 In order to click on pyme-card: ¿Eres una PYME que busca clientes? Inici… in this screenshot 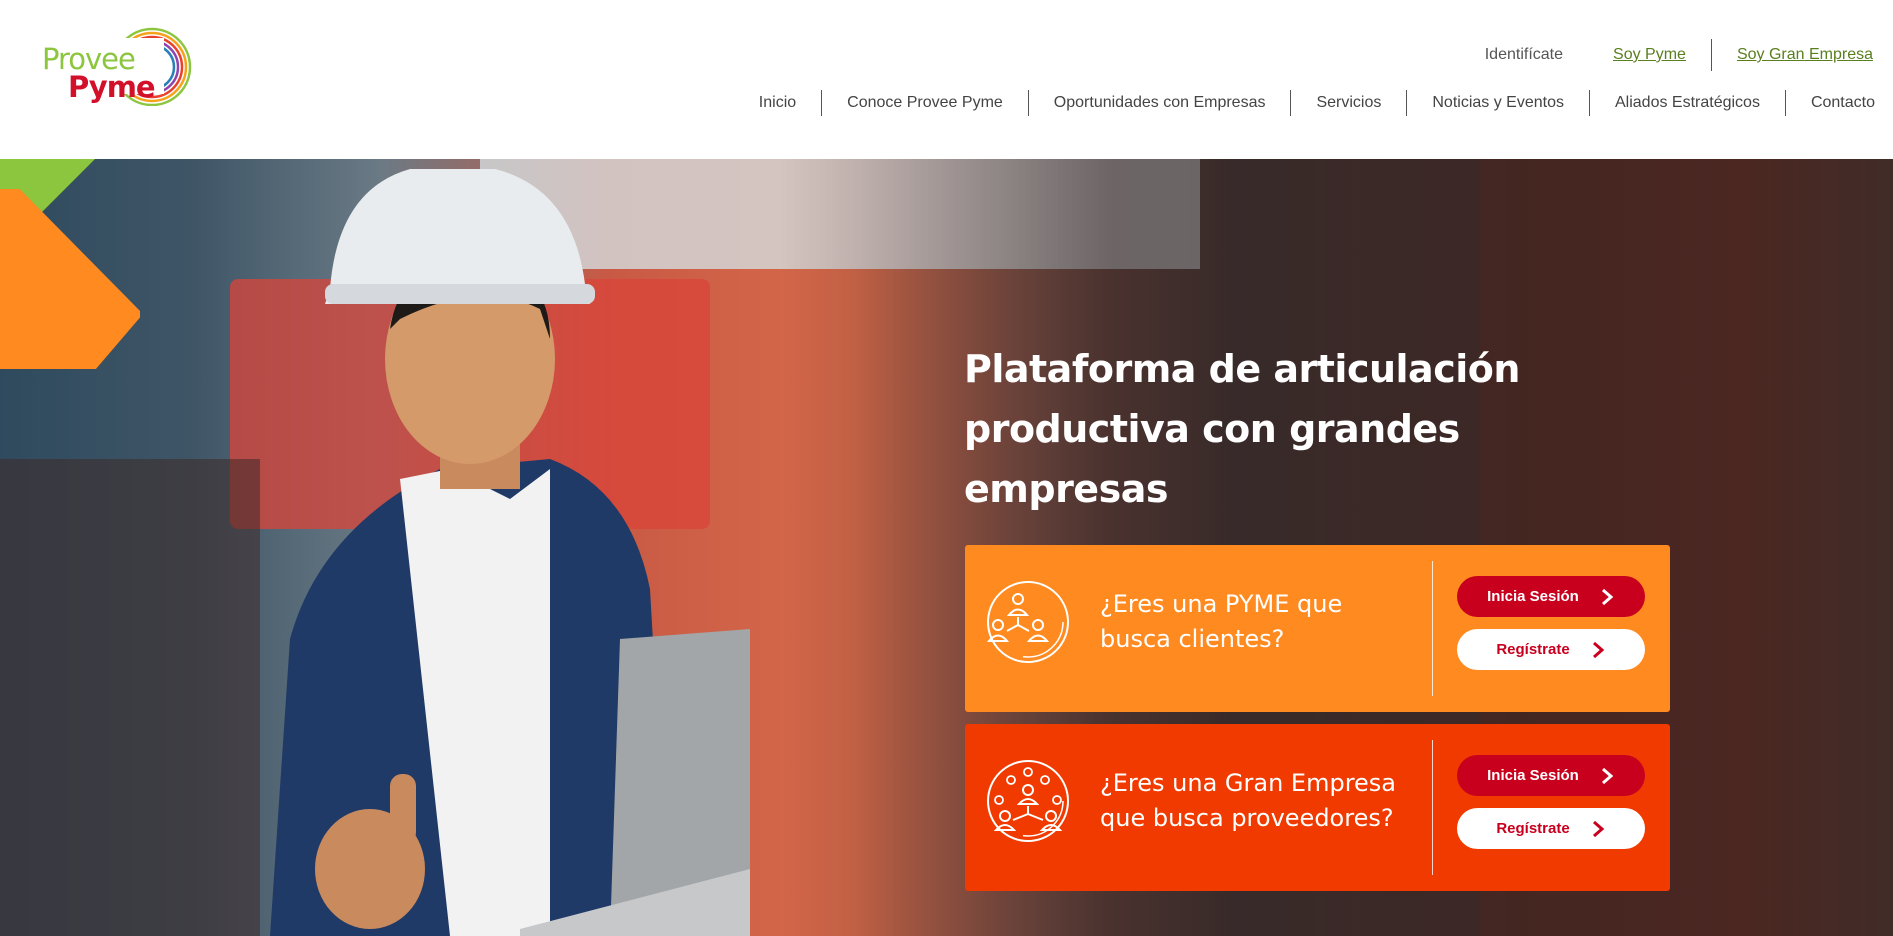, I will do `click(1317, 628)`.